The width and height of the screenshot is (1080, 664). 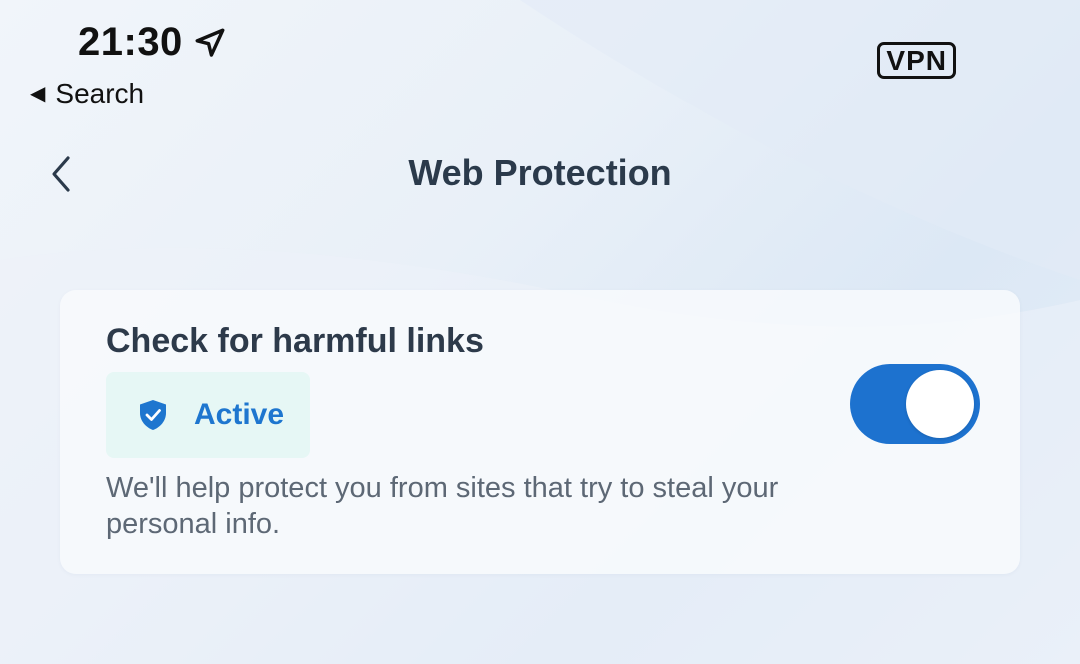 I want to click on setting-title: Check for harmful links, so click(x=295, y=341).